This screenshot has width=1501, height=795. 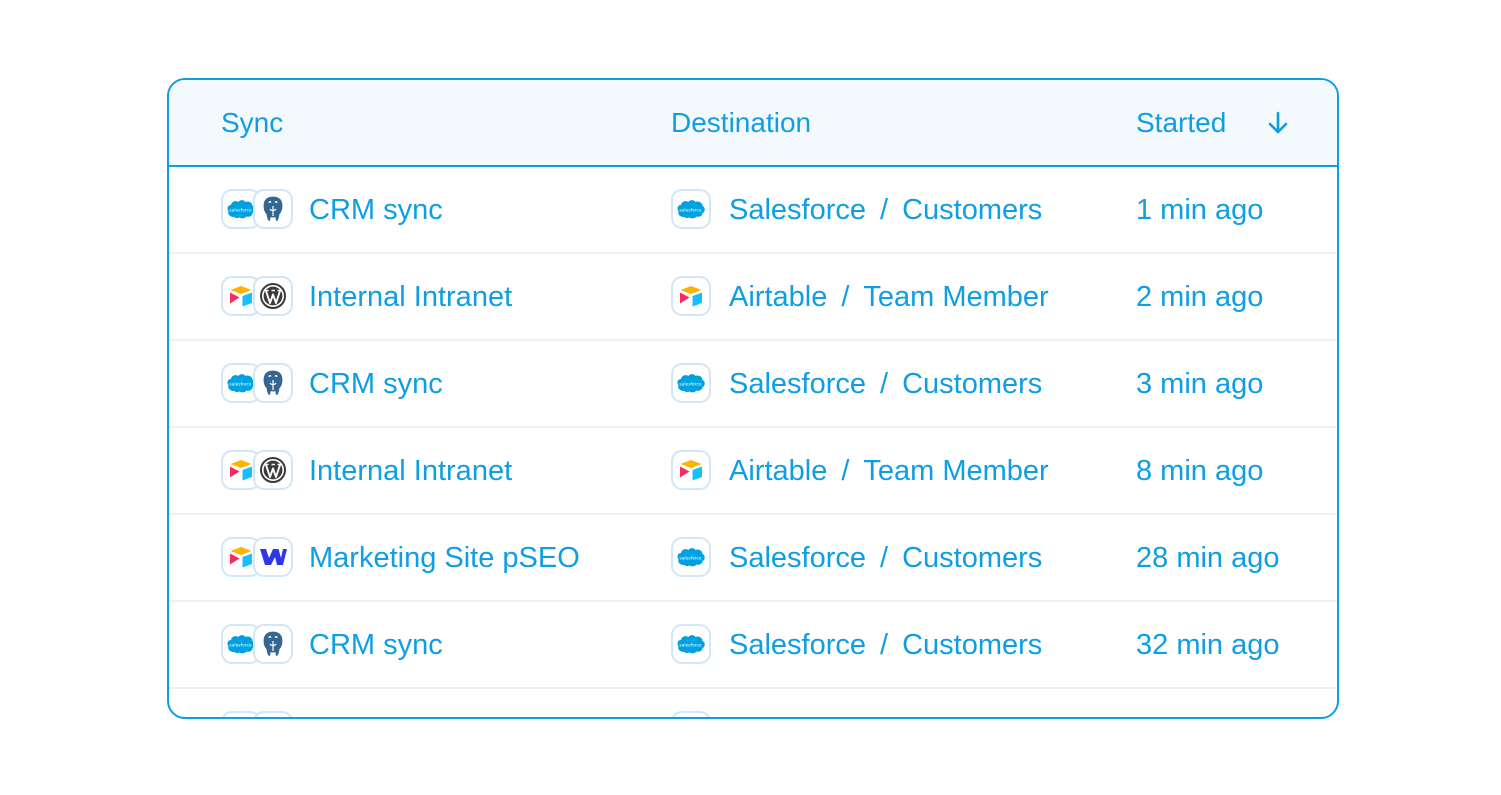 I want to click on arrow-down-icon, so click(x=1278, y=123).